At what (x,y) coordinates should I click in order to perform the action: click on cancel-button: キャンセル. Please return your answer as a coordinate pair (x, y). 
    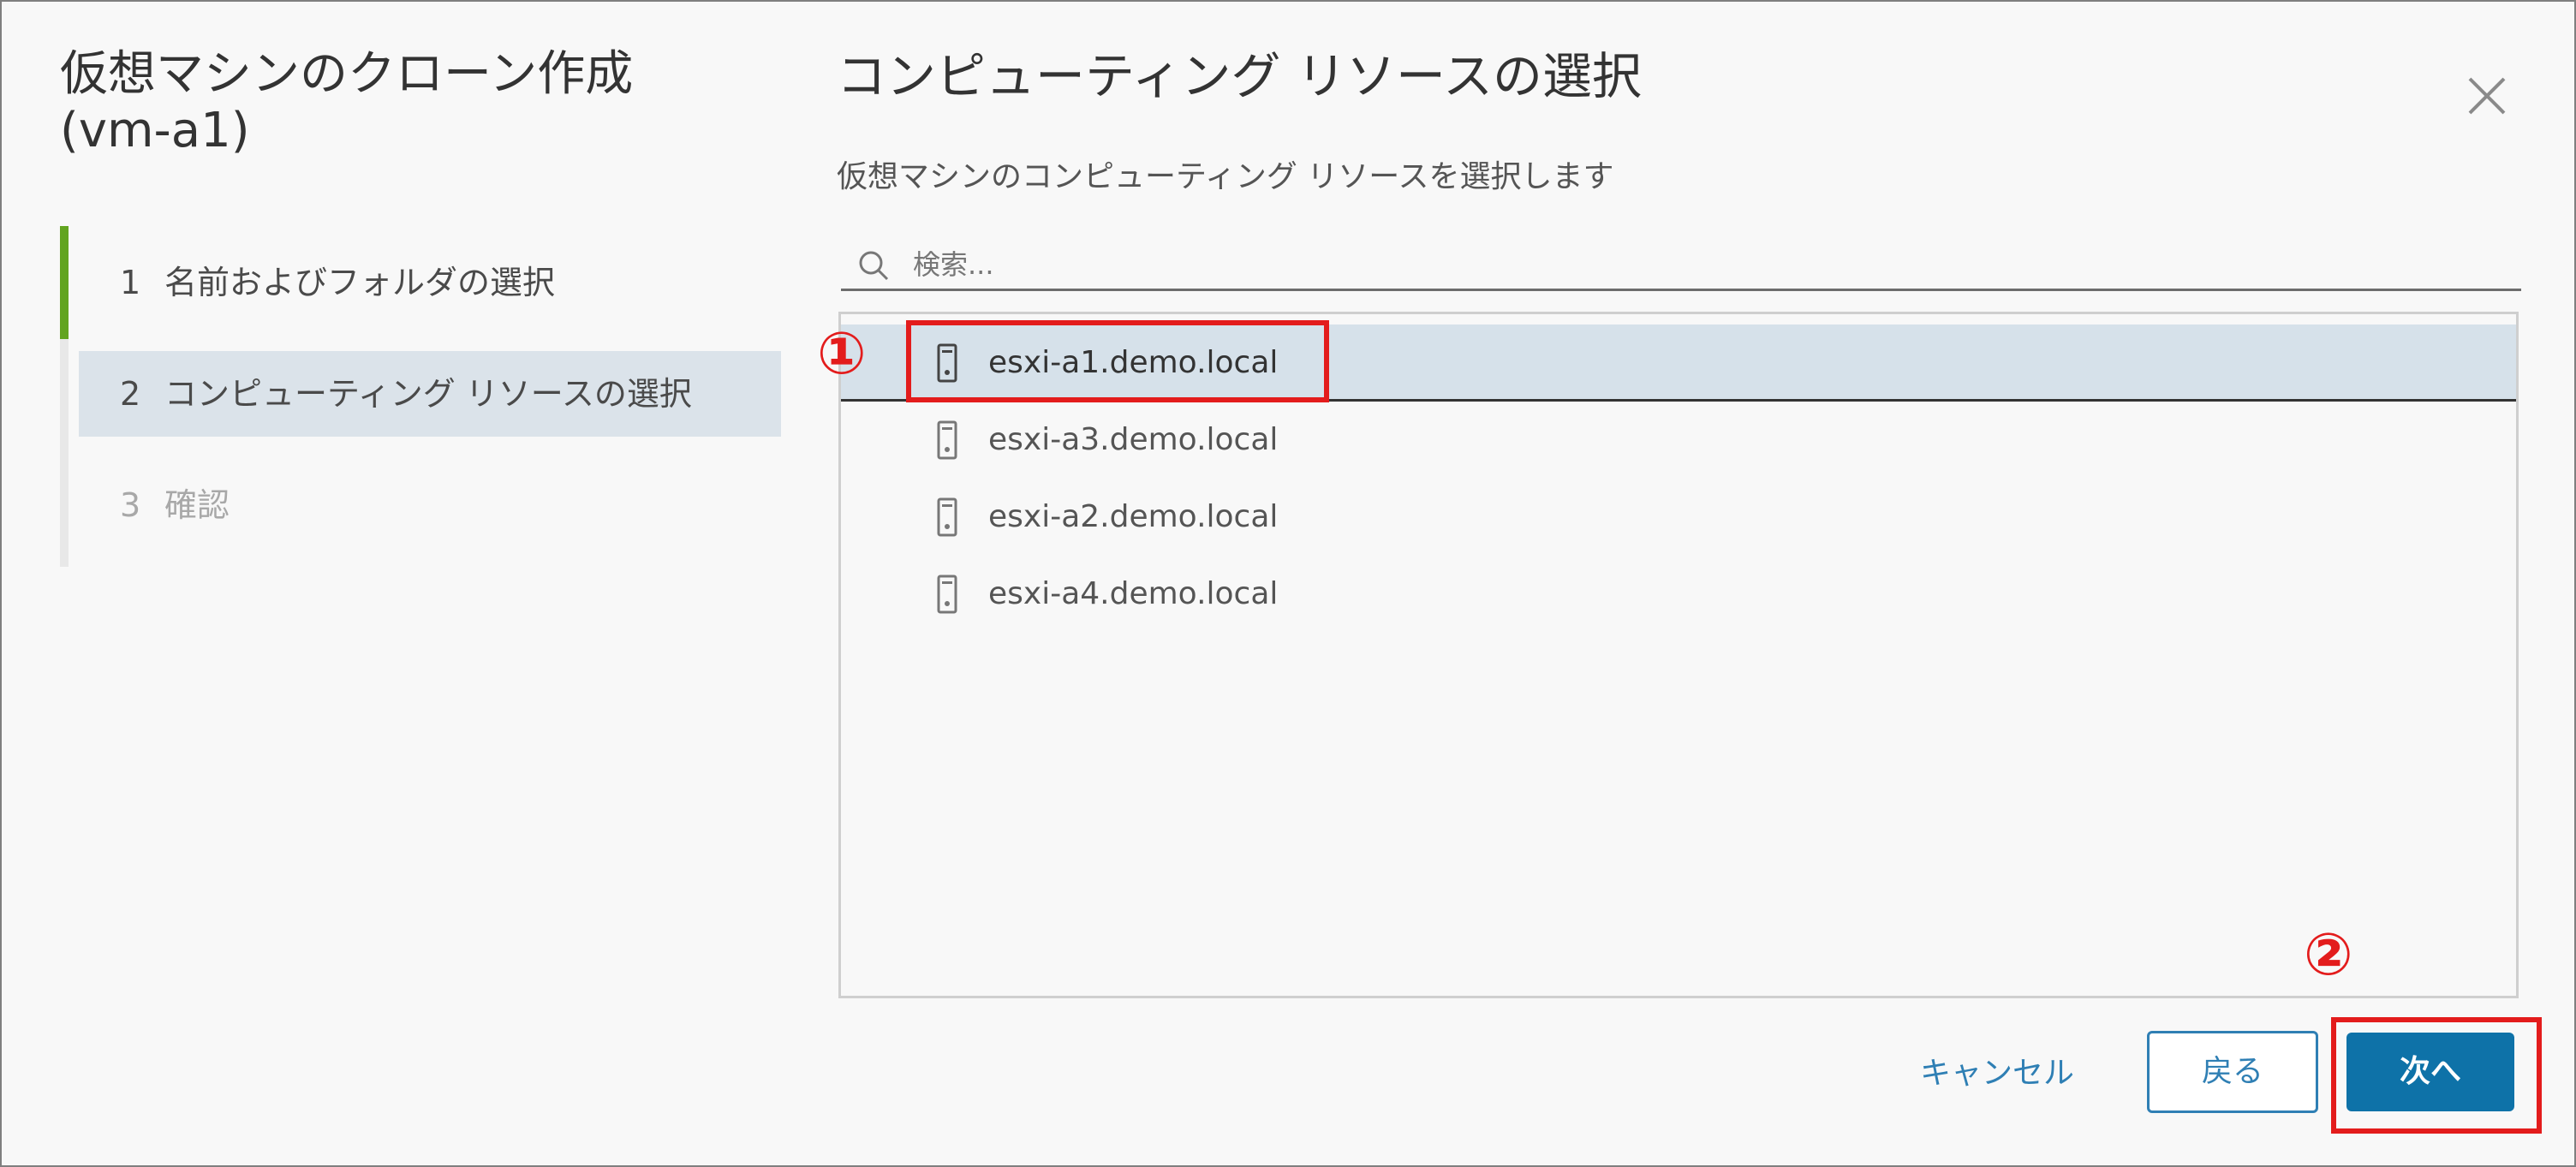
    Looking at the image, I should click on (1997, 1073).